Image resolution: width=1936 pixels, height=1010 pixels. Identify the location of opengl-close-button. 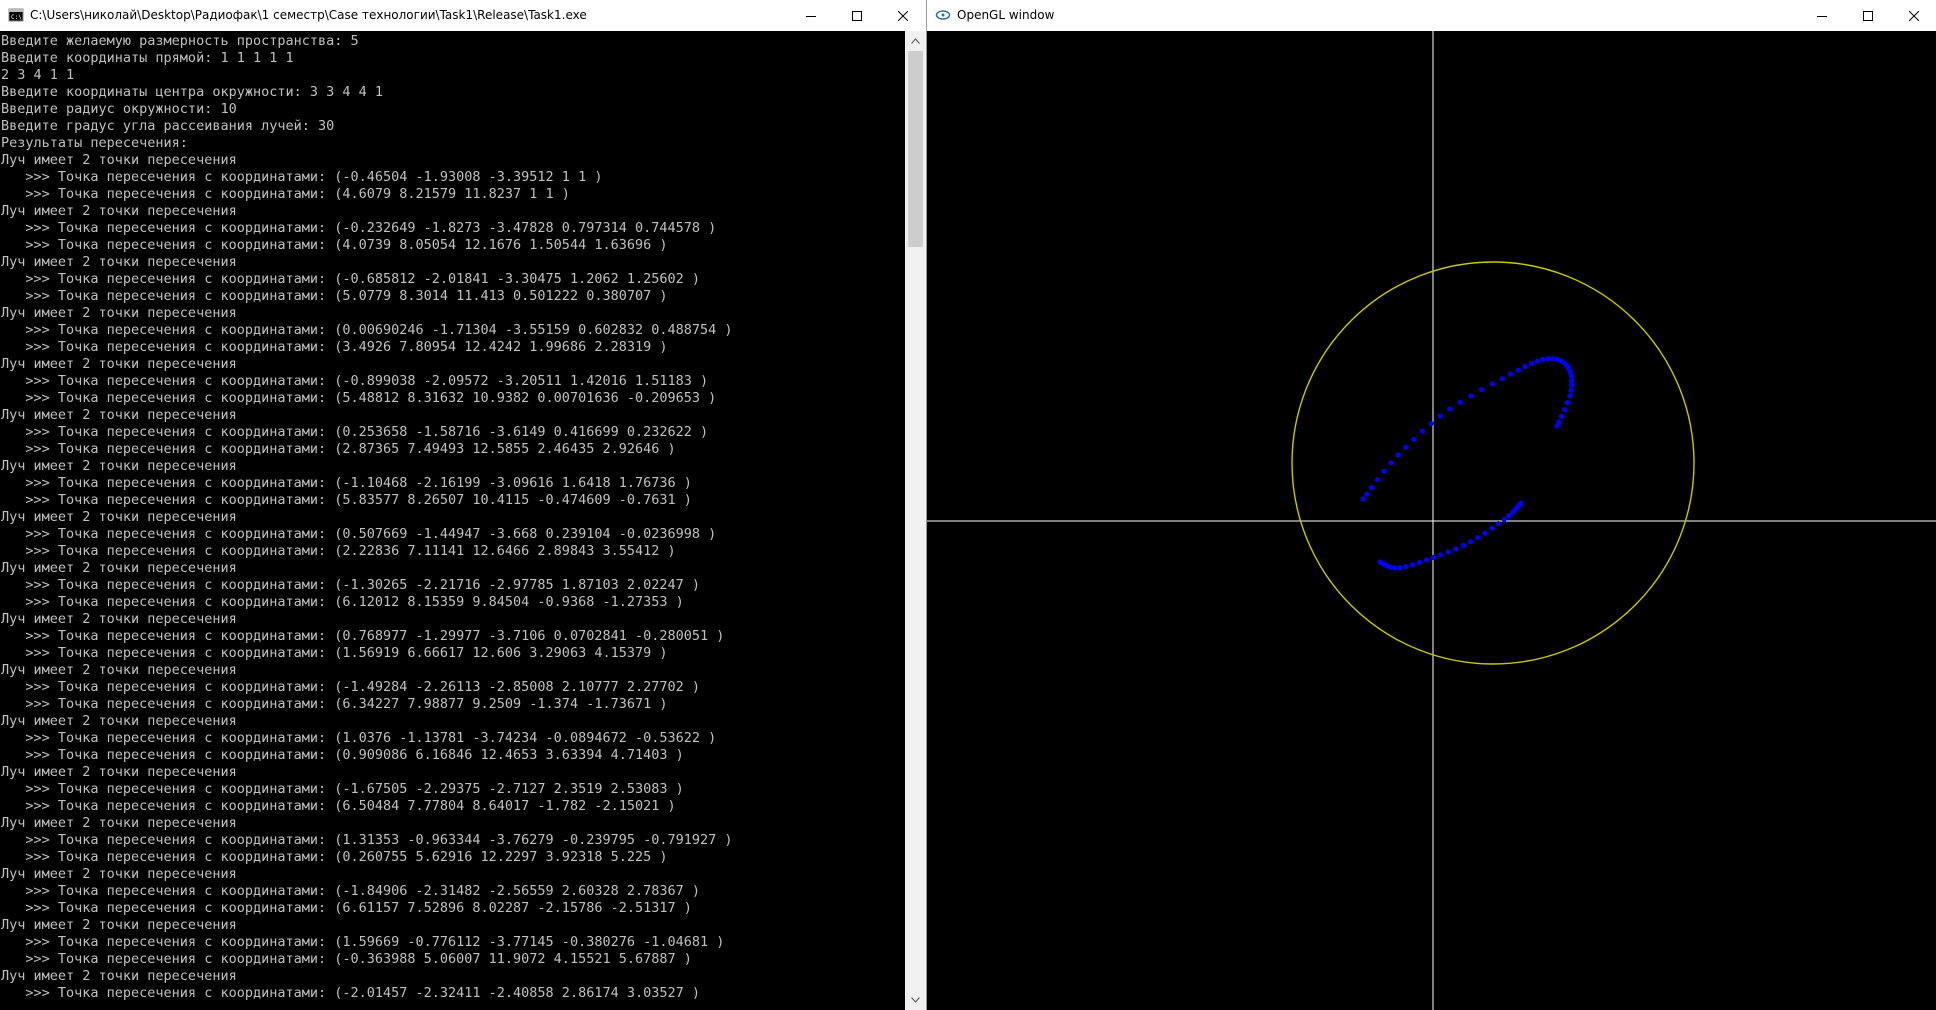
(1913, 15).